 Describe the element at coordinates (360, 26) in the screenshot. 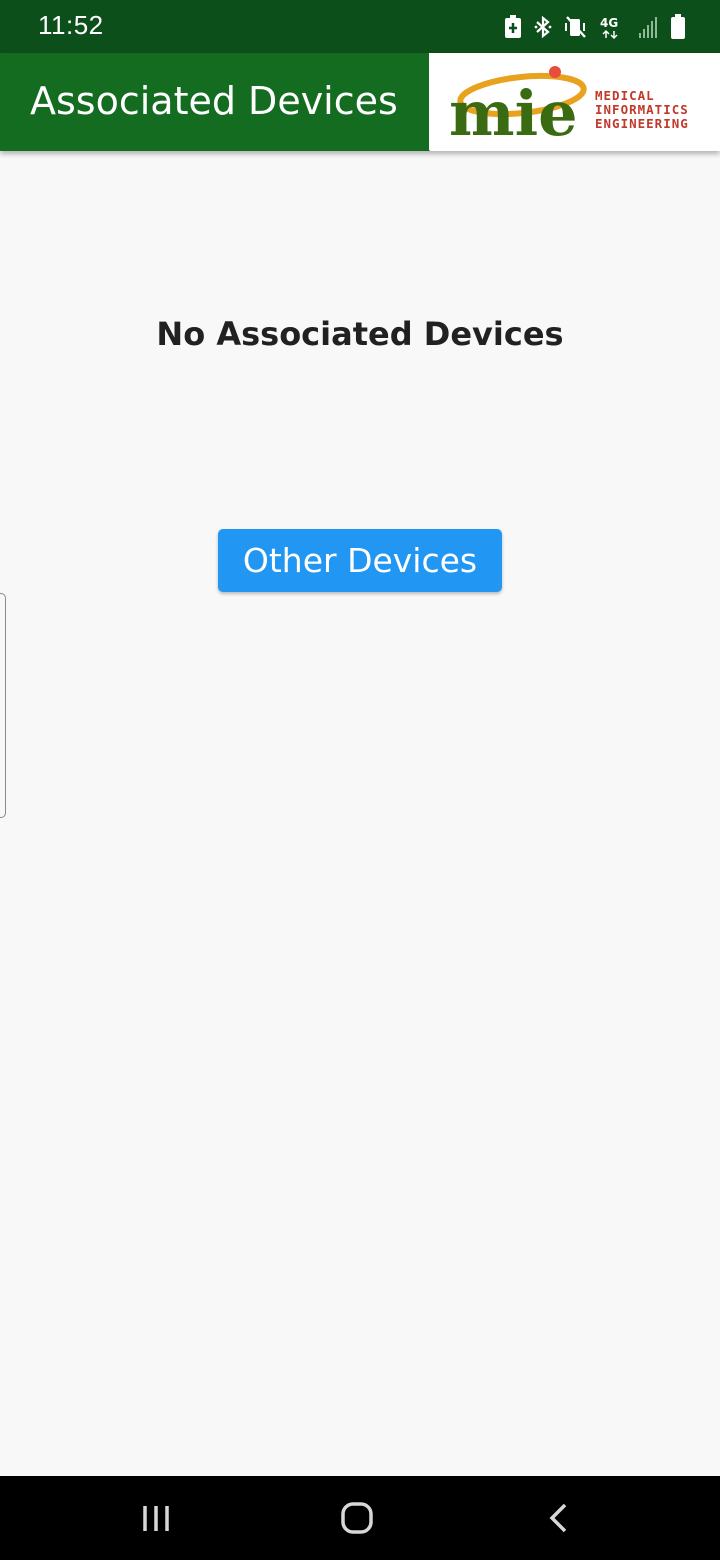

I see `status-bar: 11:52 4G` at that location.